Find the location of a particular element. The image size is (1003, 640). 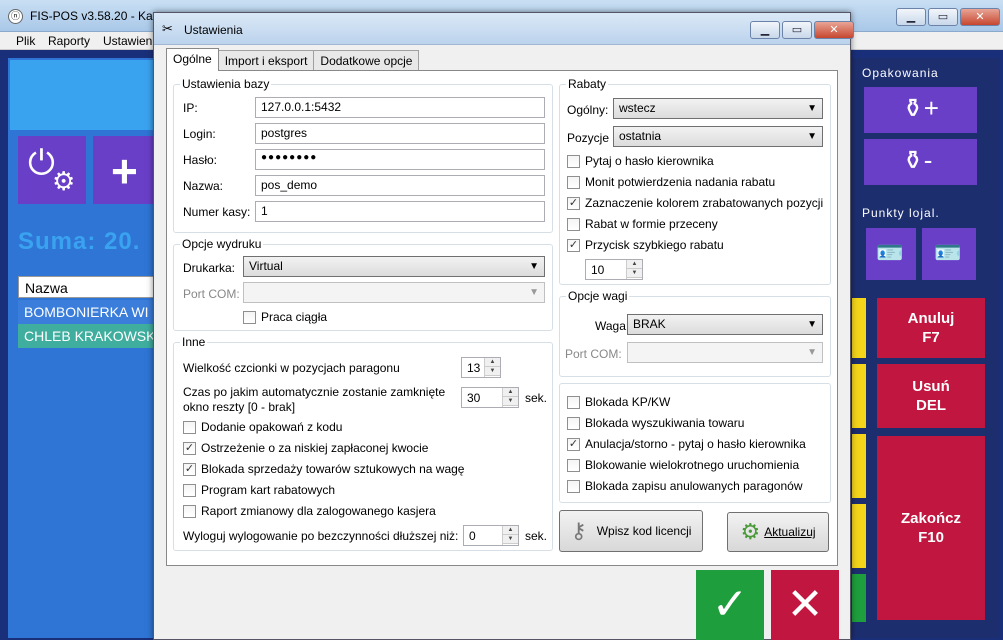

add-packaging-button: ⚱+ is located at coordinates (920, 110).